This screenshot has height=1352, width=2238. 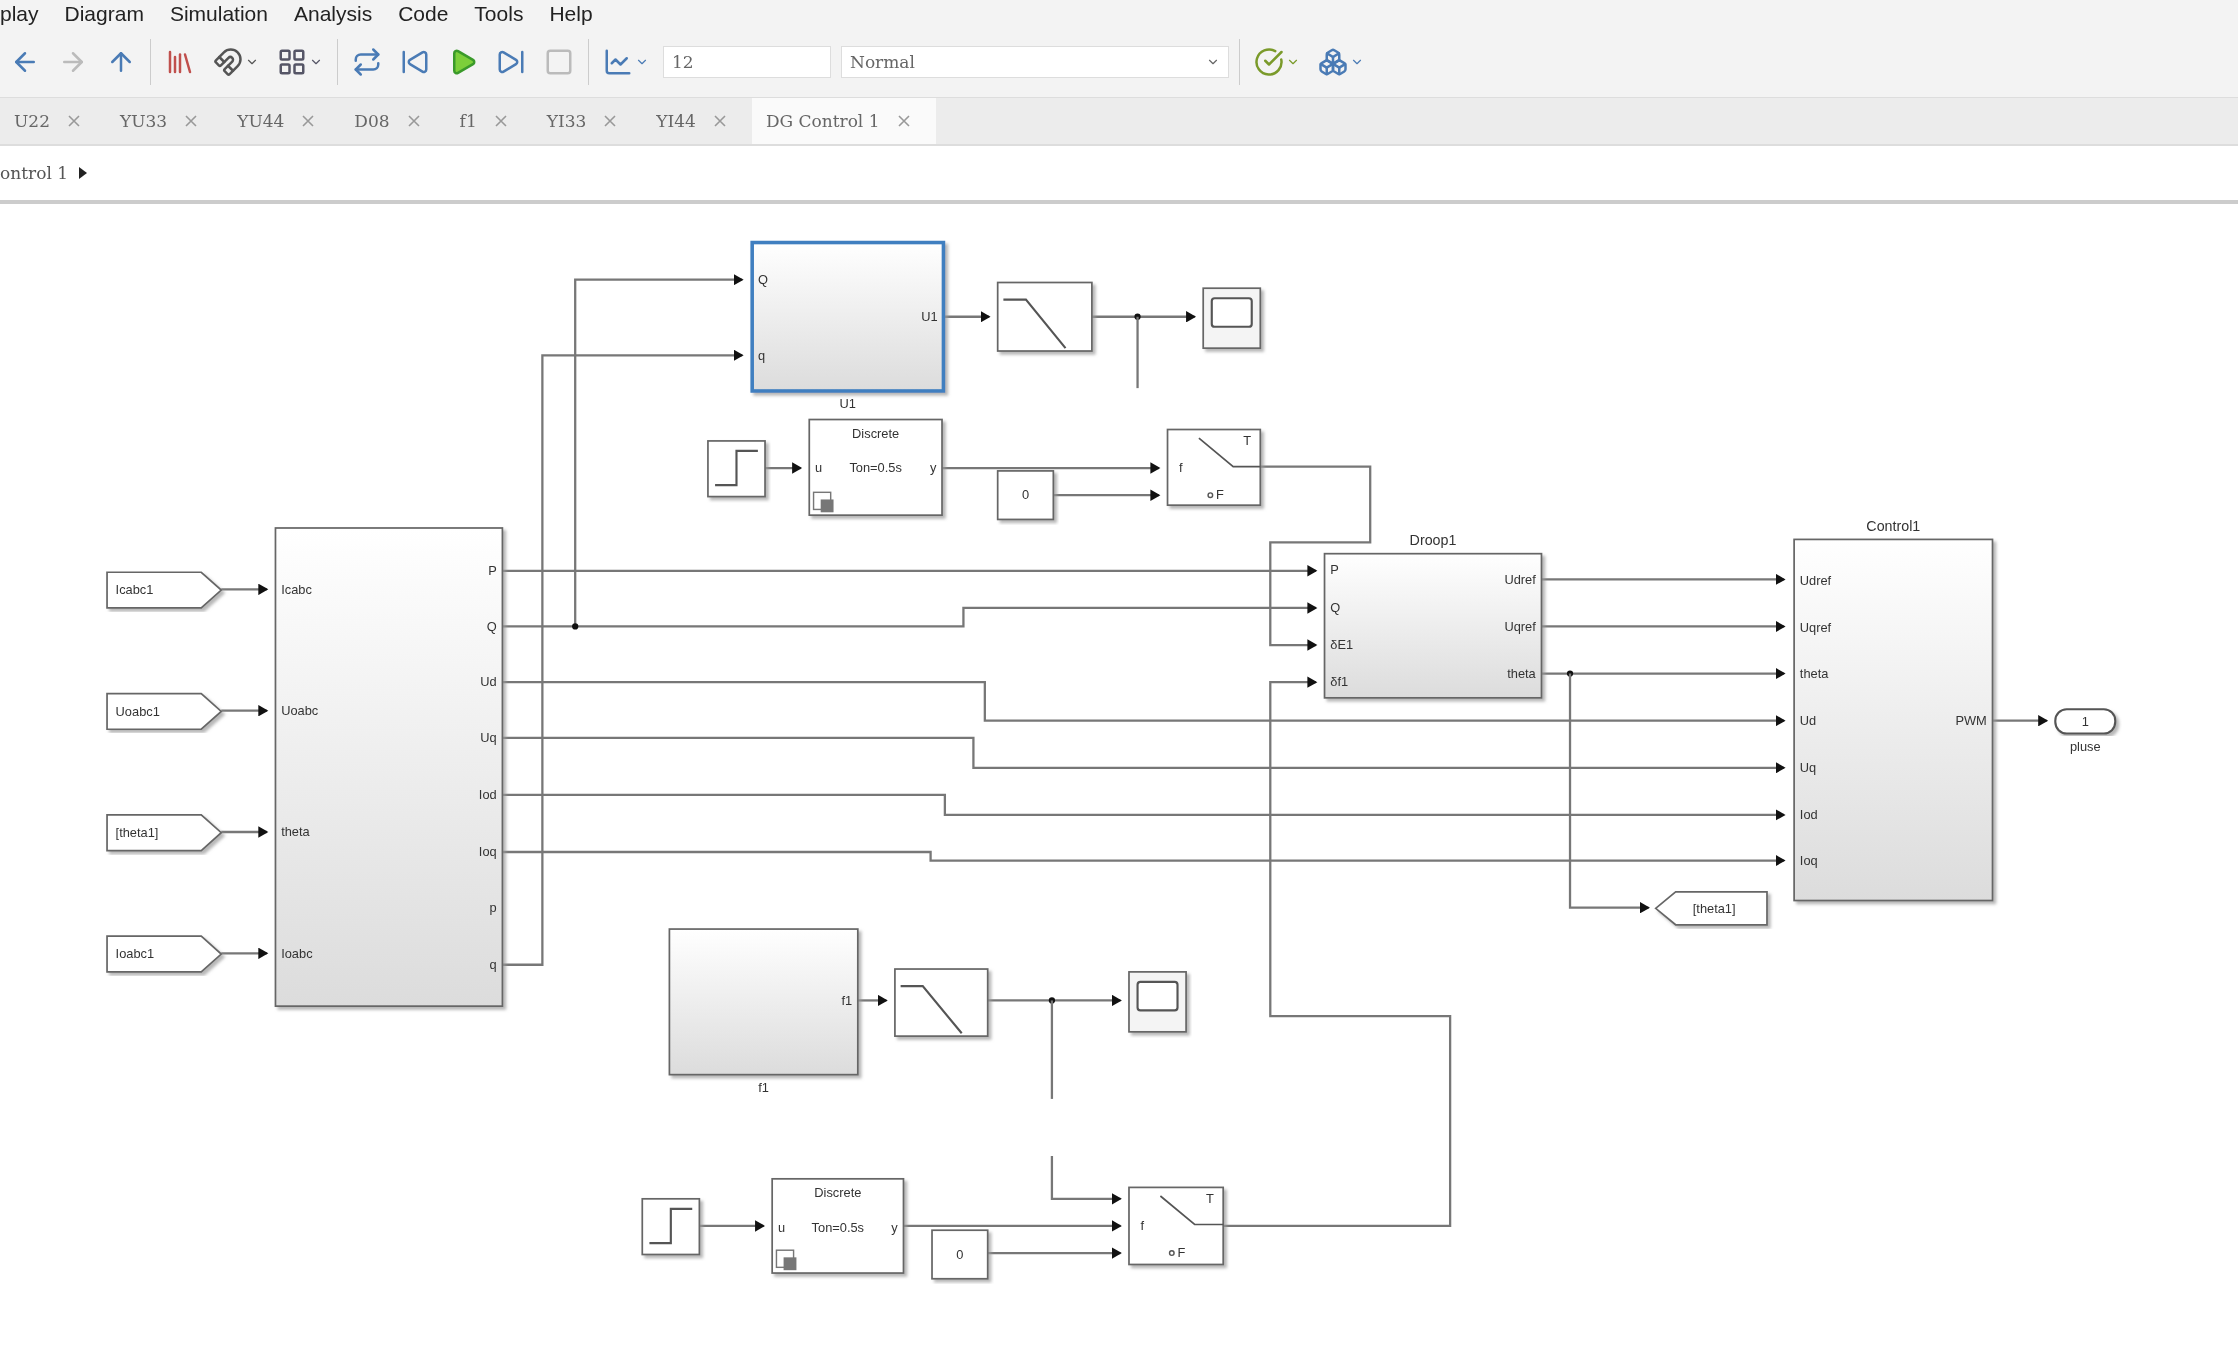 What do you see at coordinates (297, 953) in the screenshot?
I see `port-label: Ioabc` at bounding box center [297, 953].